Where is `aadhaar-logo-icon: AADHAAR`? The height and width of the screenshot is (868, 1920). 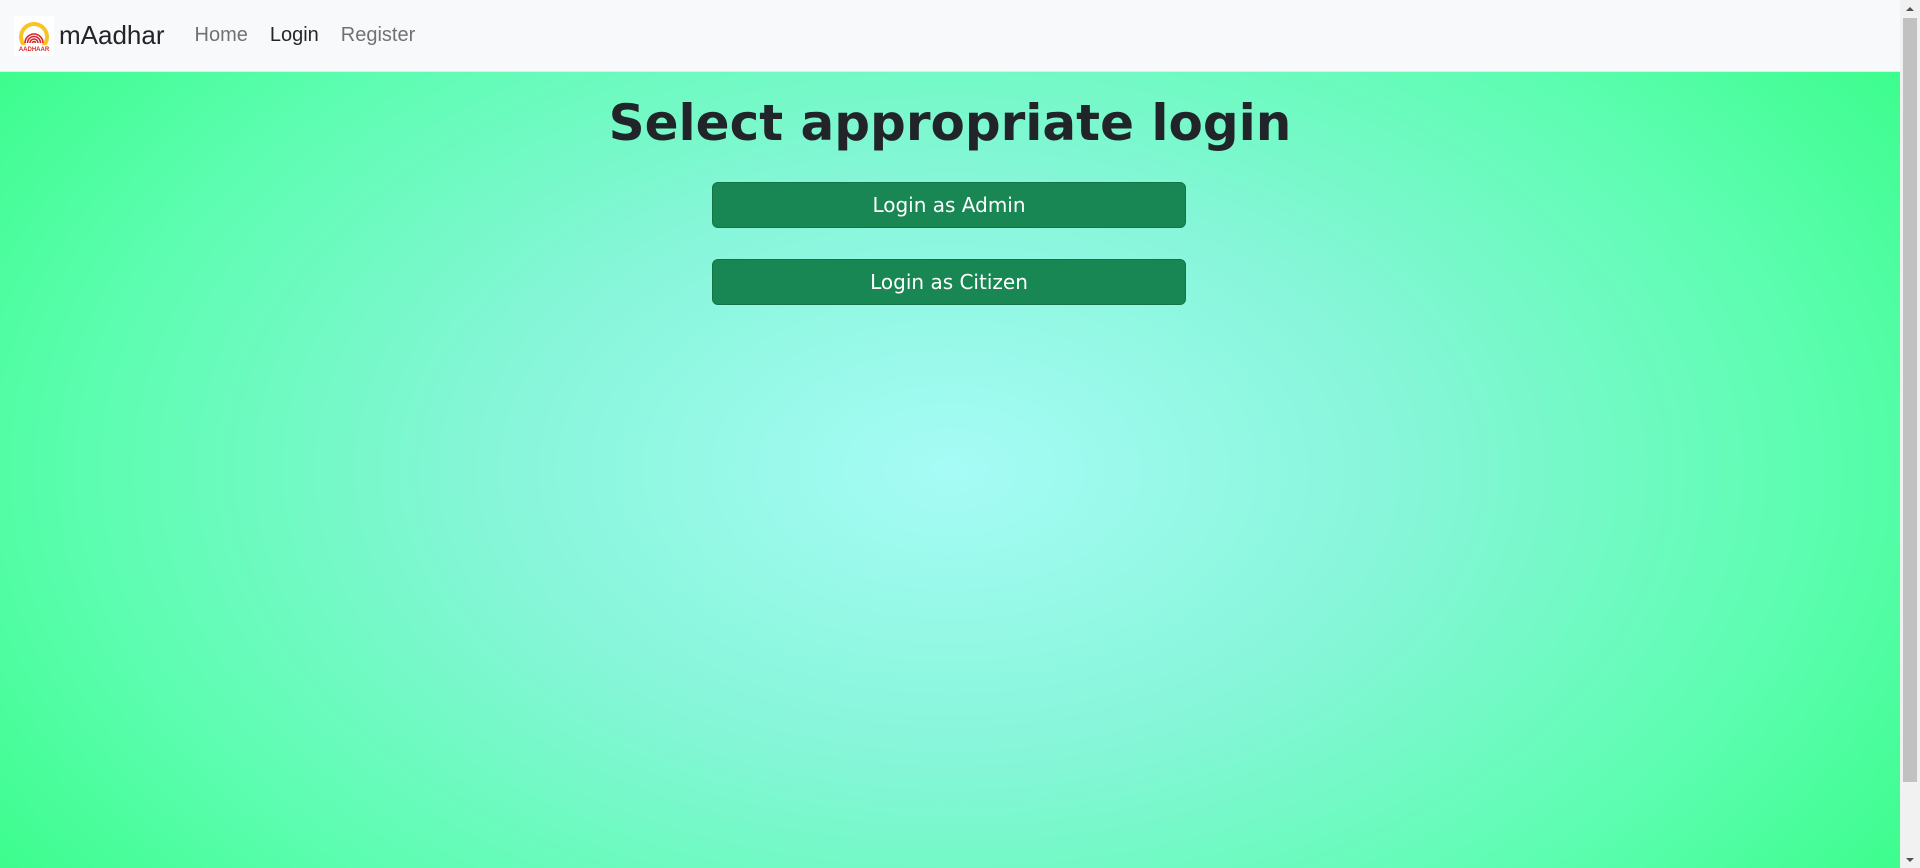 aadhaar-logo-icon: AADHAAR is located at coordinates (34, 35).